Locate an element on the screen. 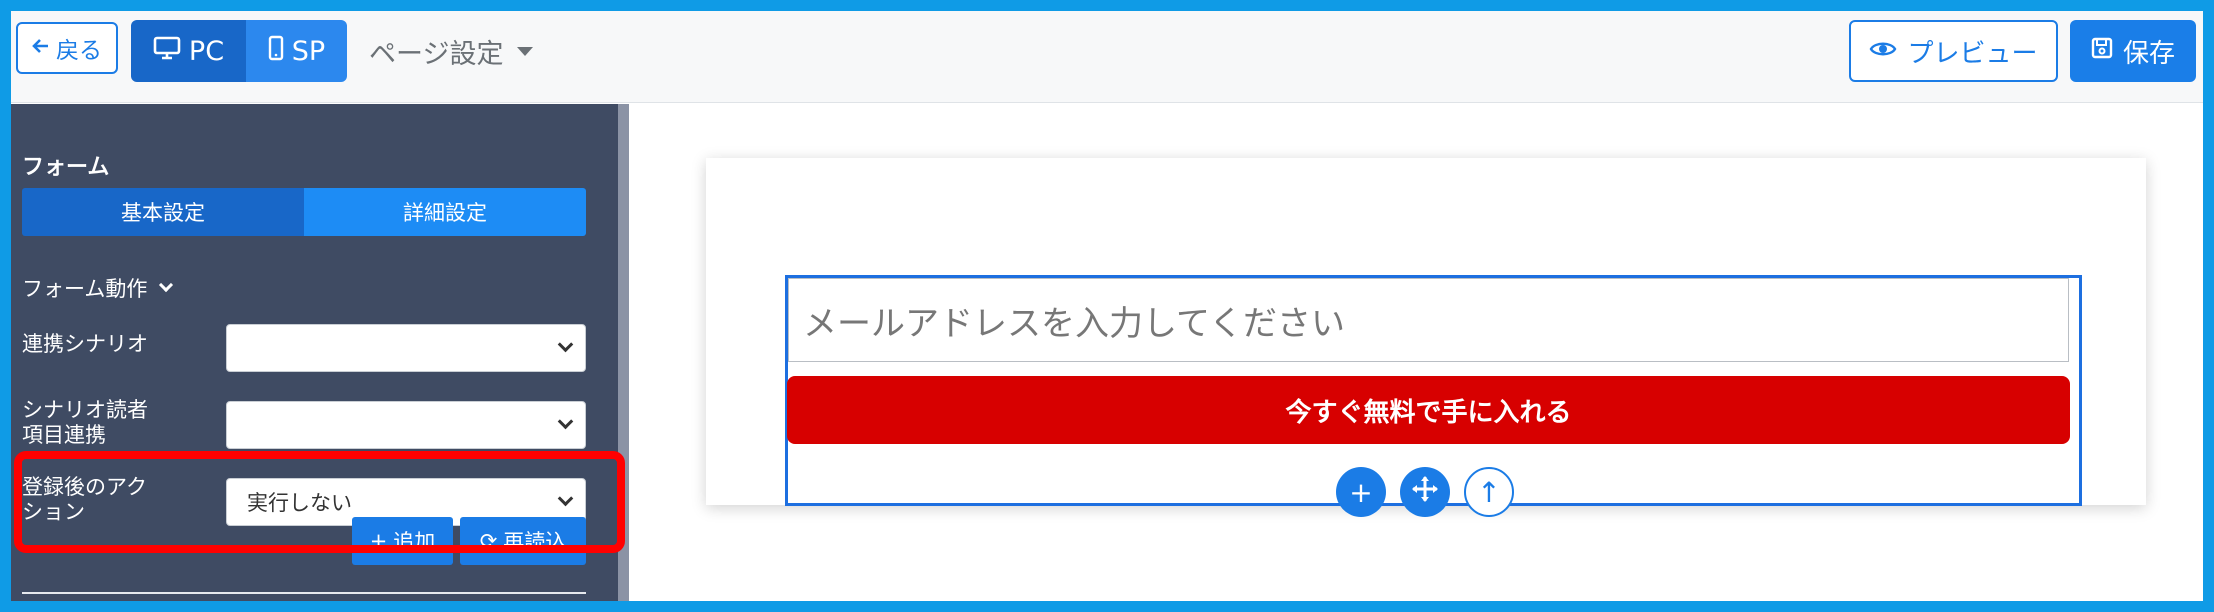 Image resolution: width=2214 pixels, height=612 pixels. desktop-icon is located at coordinates (167, 51).